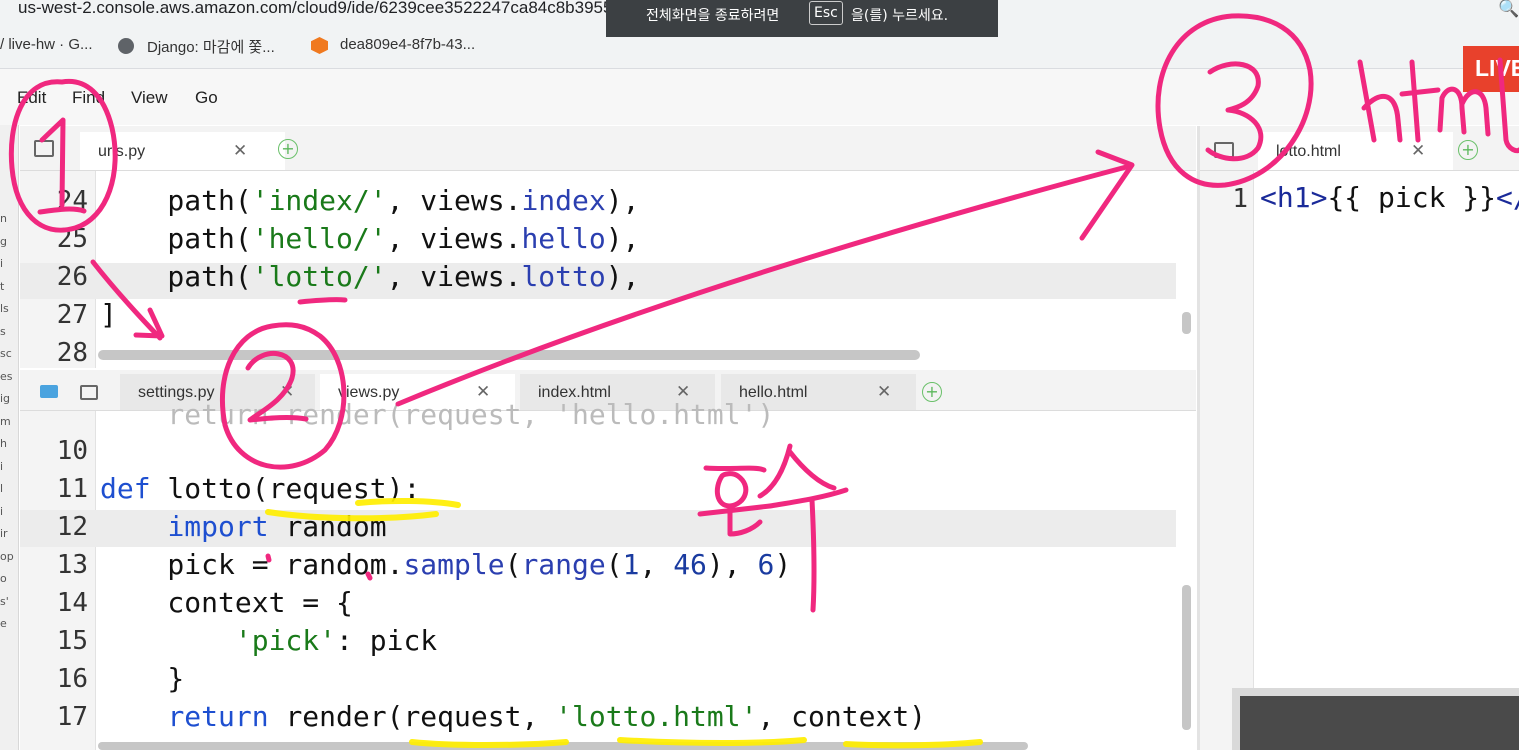  What do you see at coordinates (72, 603) in the screenshot?
I see `line-number: 14` at bounding box center [72, 603].